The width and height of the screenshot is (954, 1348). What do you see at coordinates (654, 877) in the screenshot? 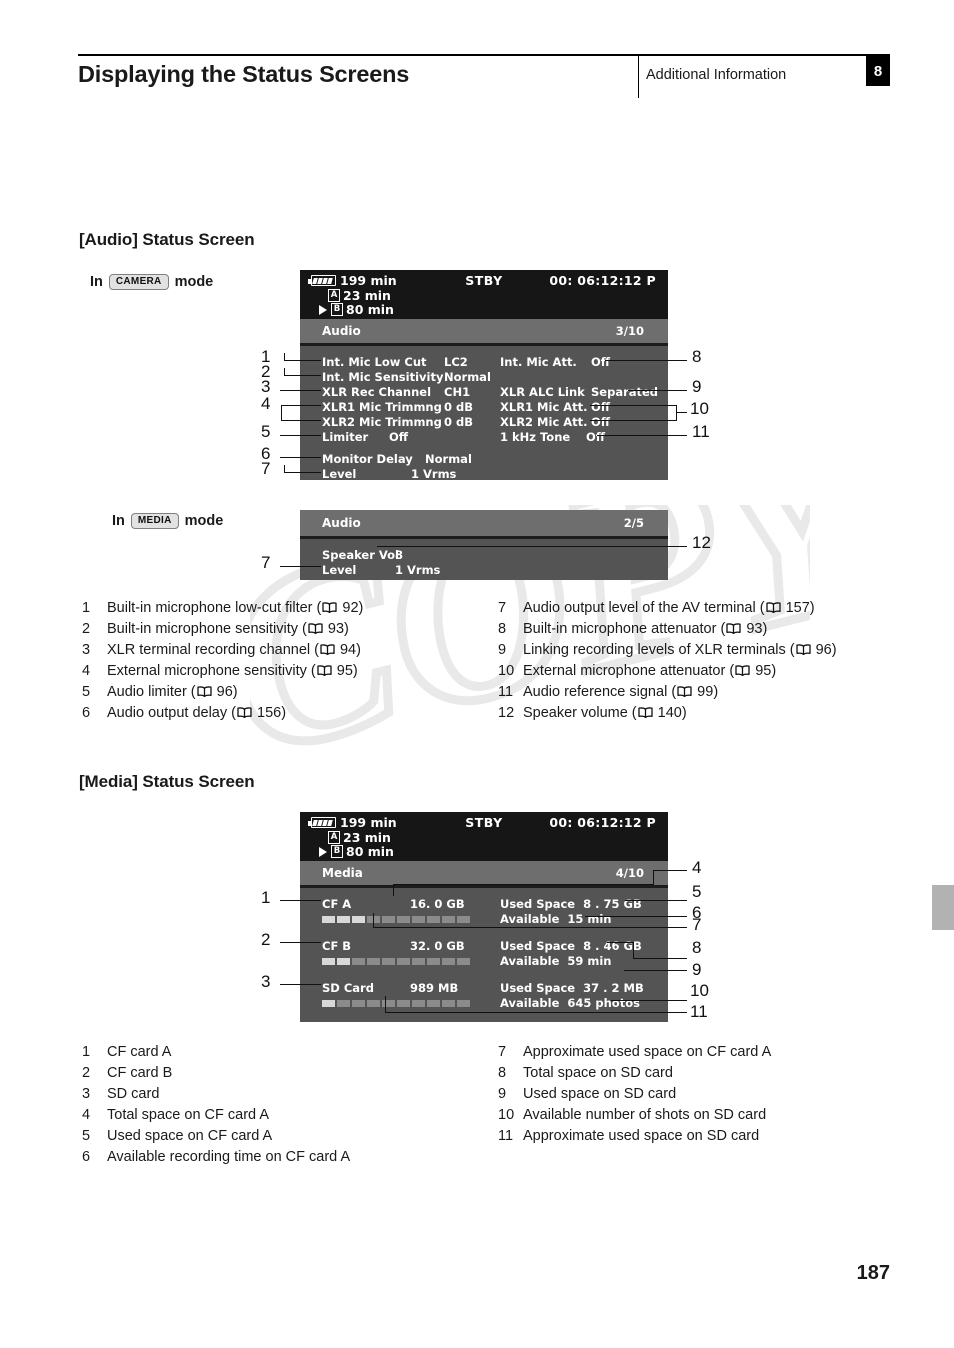
I see `leader-media-4-v2` at bounding box center [654, 877].